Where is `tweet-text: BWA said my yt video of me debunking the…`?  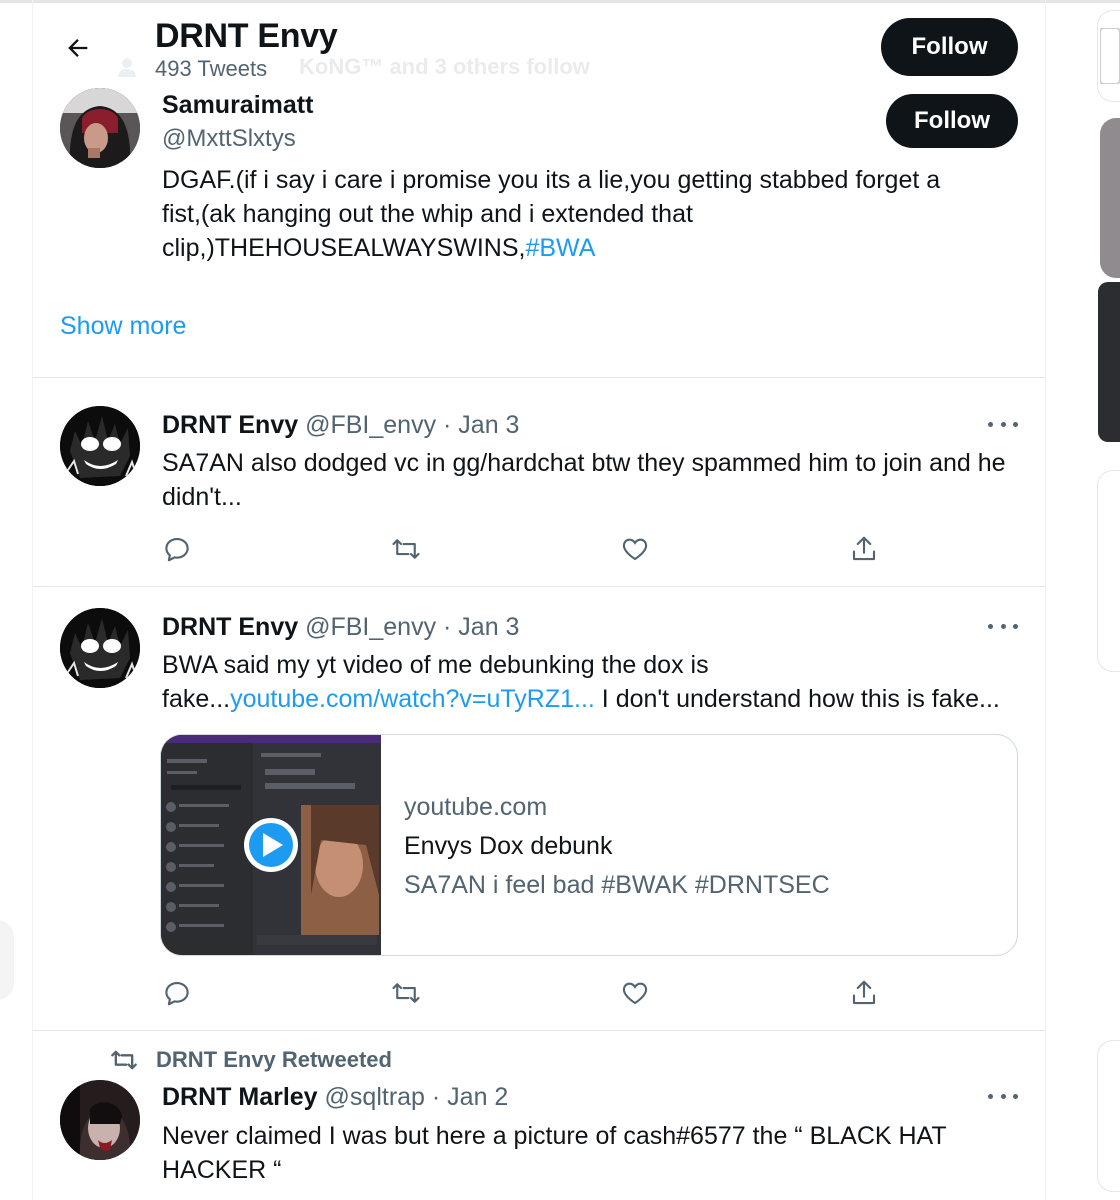 tweet-text: BWA said my yt video of me debunking the… is located at coordinates (587, 682).